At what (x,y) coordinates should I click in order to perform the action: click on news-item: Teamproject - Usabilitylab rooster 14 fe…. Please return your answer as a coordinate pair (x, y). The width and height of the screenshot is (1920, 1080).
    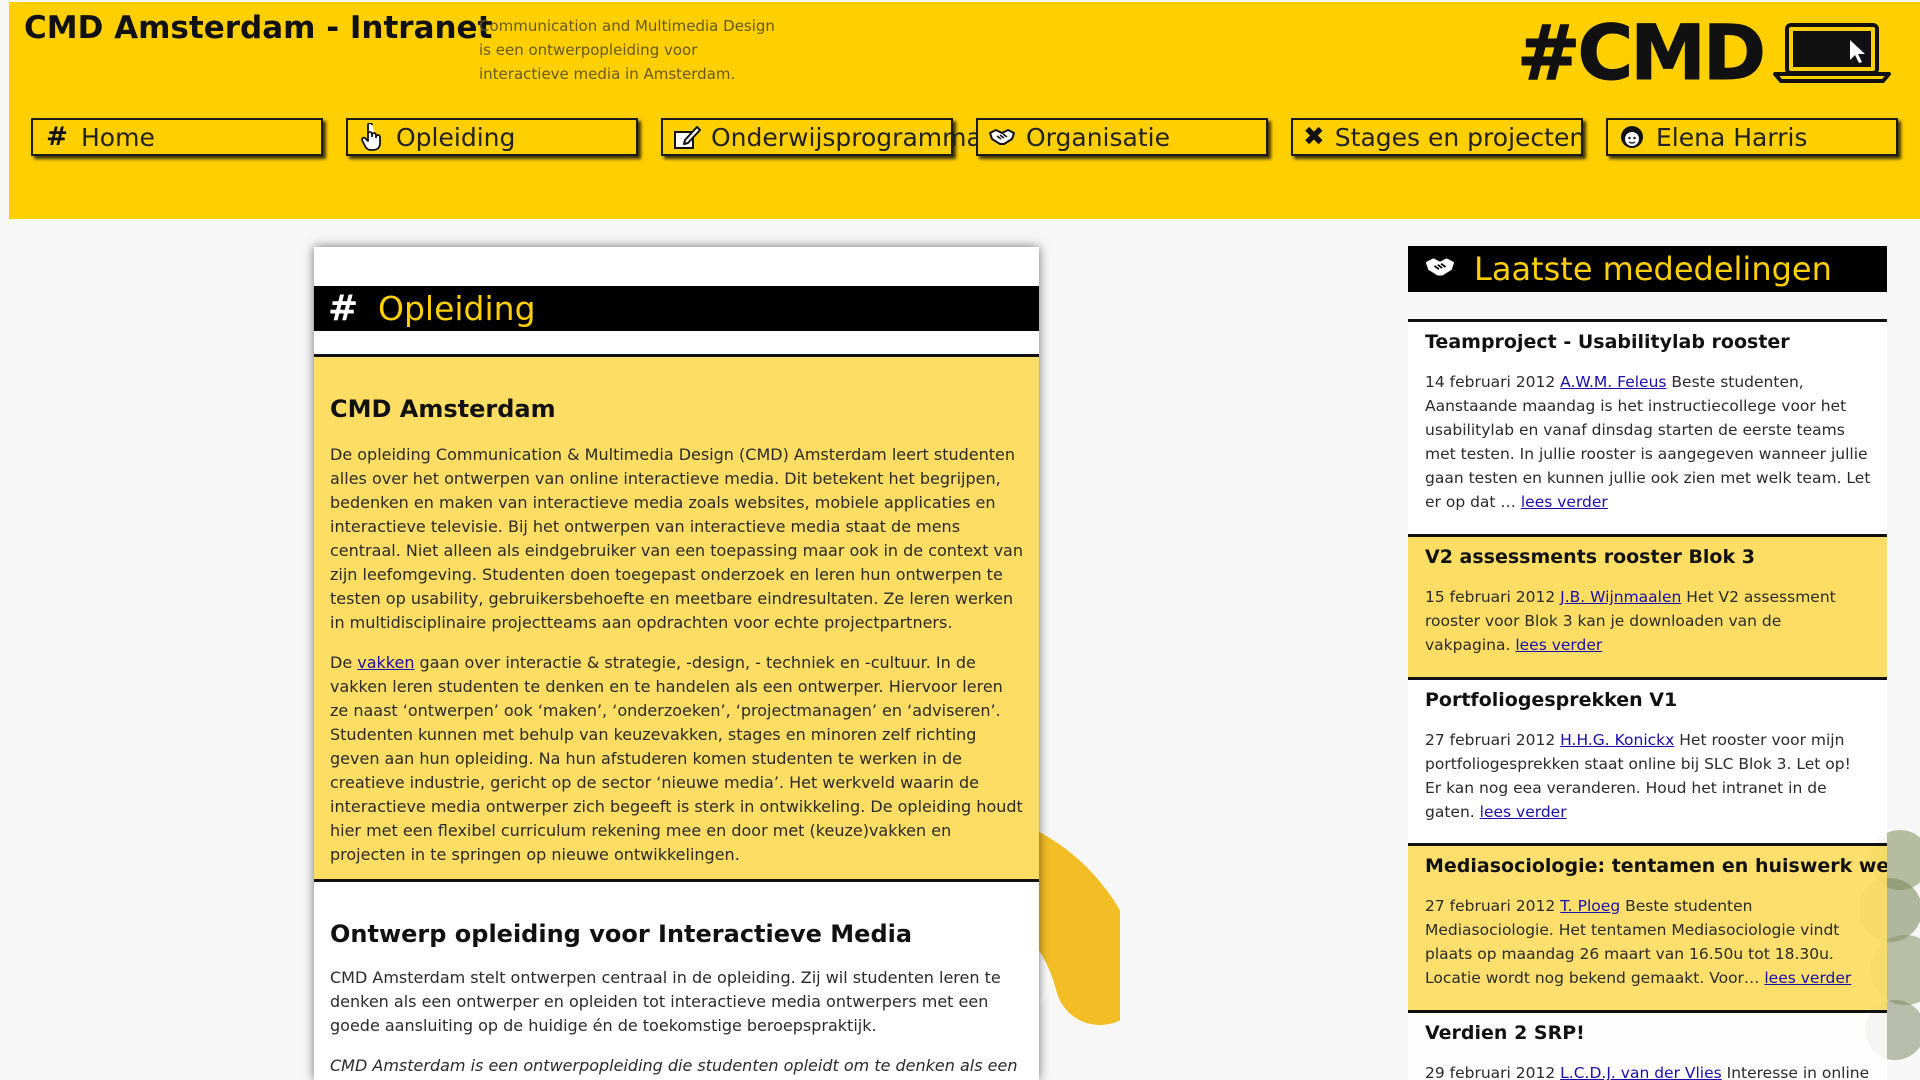
    Looking at the image, I should click on (1647, 426).